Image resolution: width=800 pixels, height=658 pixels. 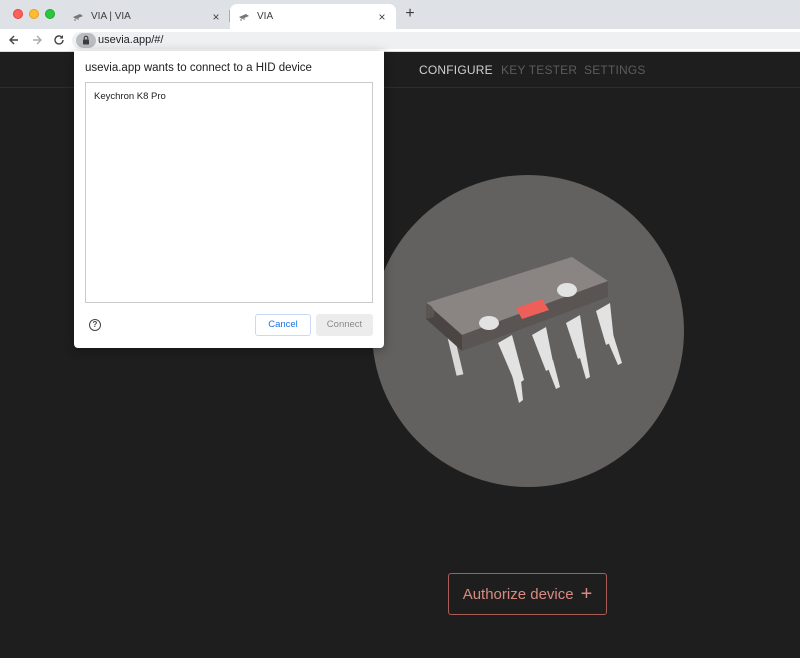 I want to click on nav-key-tester: KEY TESTER, so click(x=539, y=70).